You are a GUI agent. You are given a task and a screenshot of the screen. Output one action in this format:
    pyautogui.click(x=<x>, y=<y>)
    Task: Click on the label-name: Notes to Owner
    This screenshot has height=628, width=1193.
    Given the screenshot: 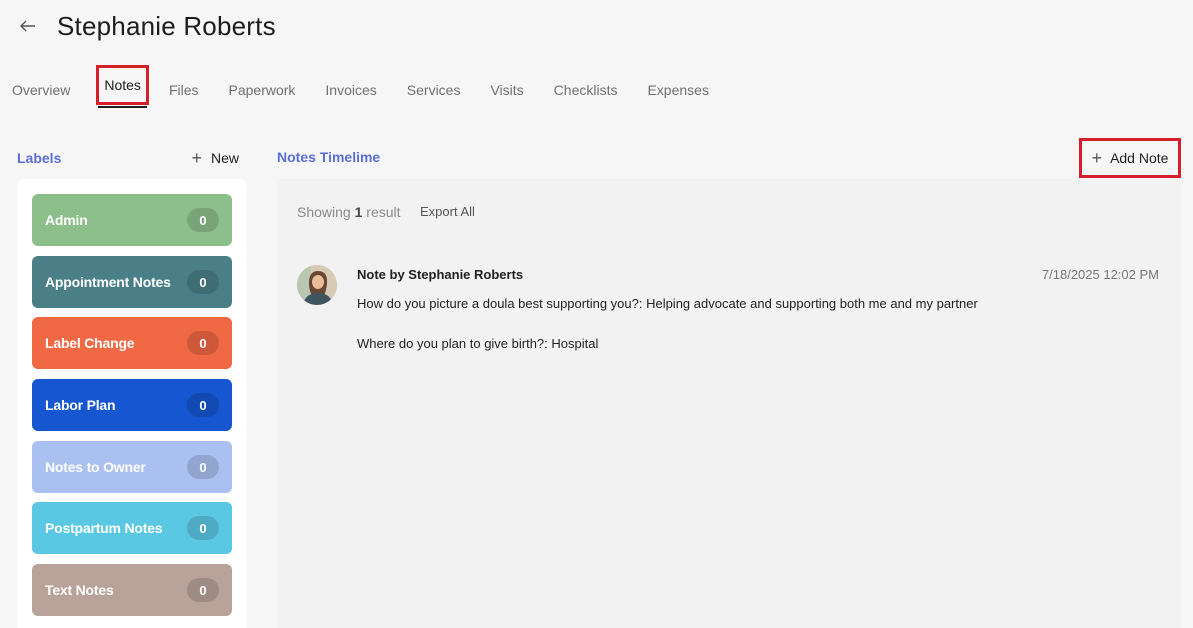 What is the action you would take?
    pyautogui.click(x=95, y=467)
    